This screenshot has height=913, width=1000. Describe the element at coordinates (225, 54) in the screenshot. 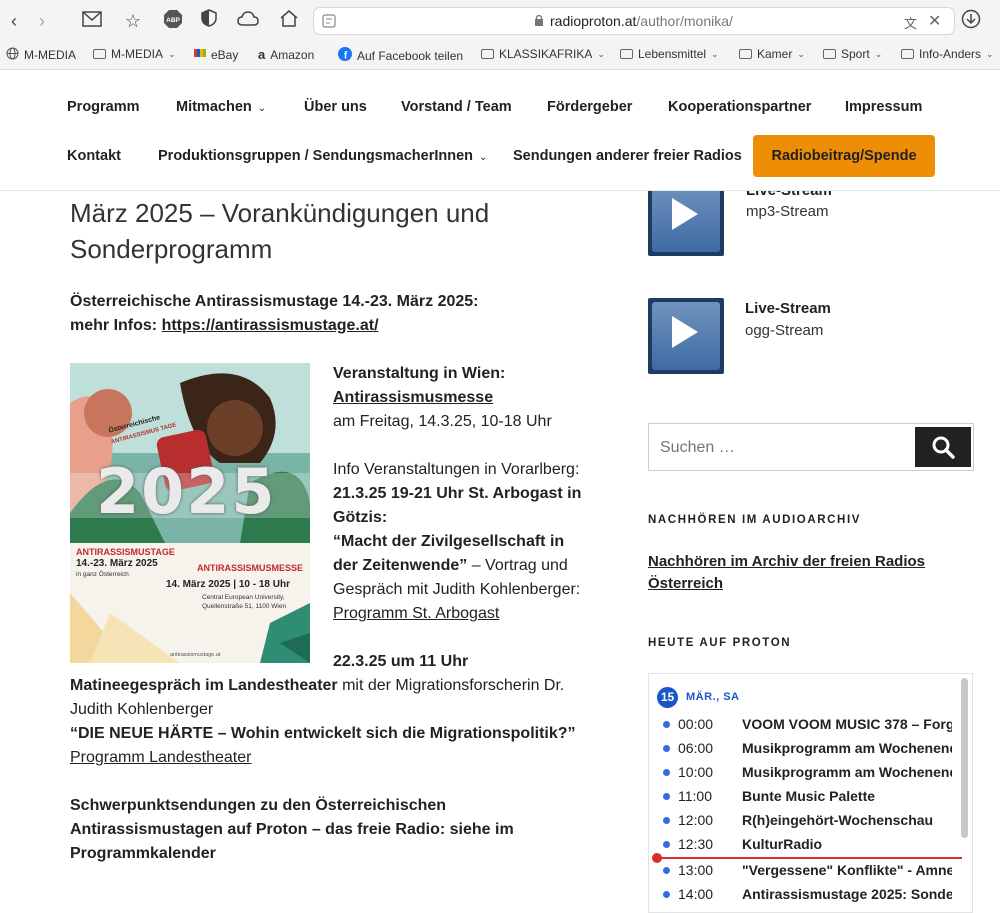

I see `bookmark-label: eBay` at that location.